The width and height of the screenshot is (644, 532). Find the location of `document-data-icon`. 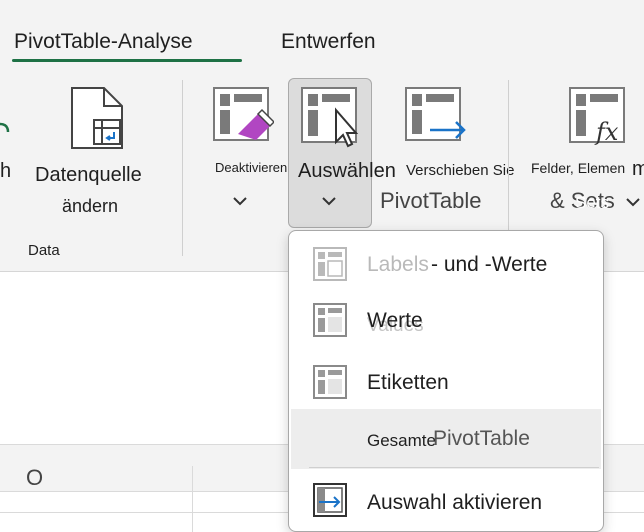

document-data-icon is located at coordinates (97, 118).